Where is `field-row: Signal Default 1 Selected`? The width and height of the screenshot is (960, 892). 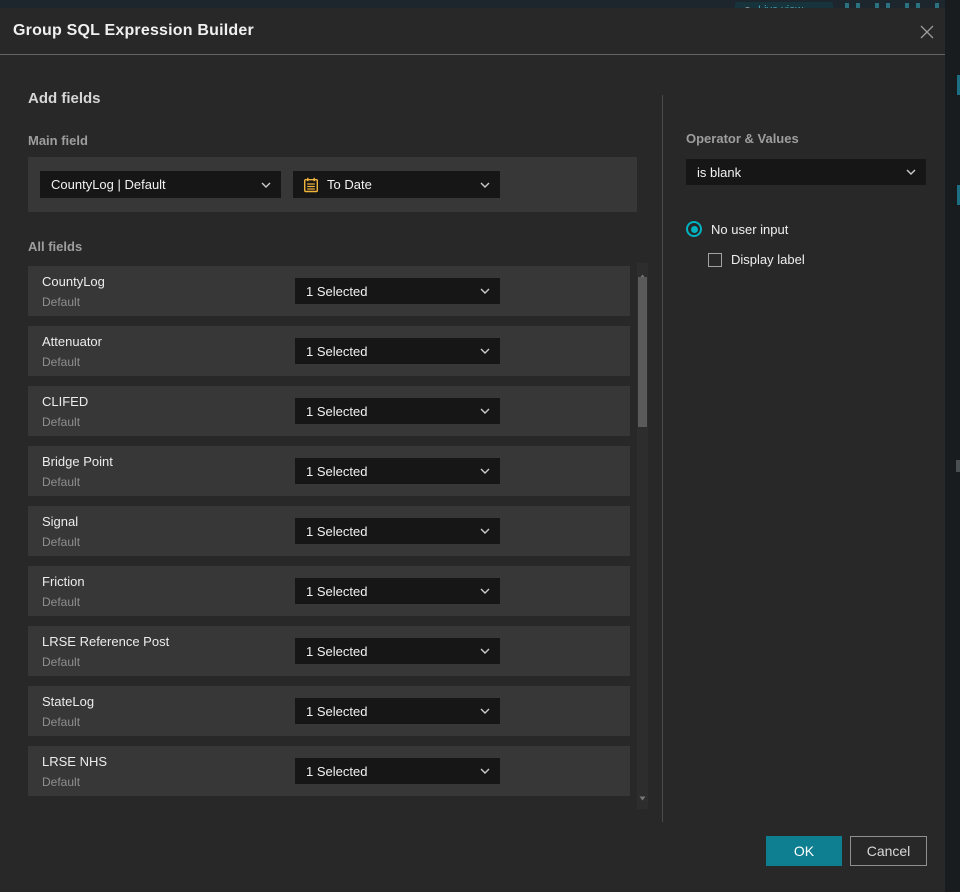 field-row: Signal Default 1 Selected is located at coordinates (329, 531).